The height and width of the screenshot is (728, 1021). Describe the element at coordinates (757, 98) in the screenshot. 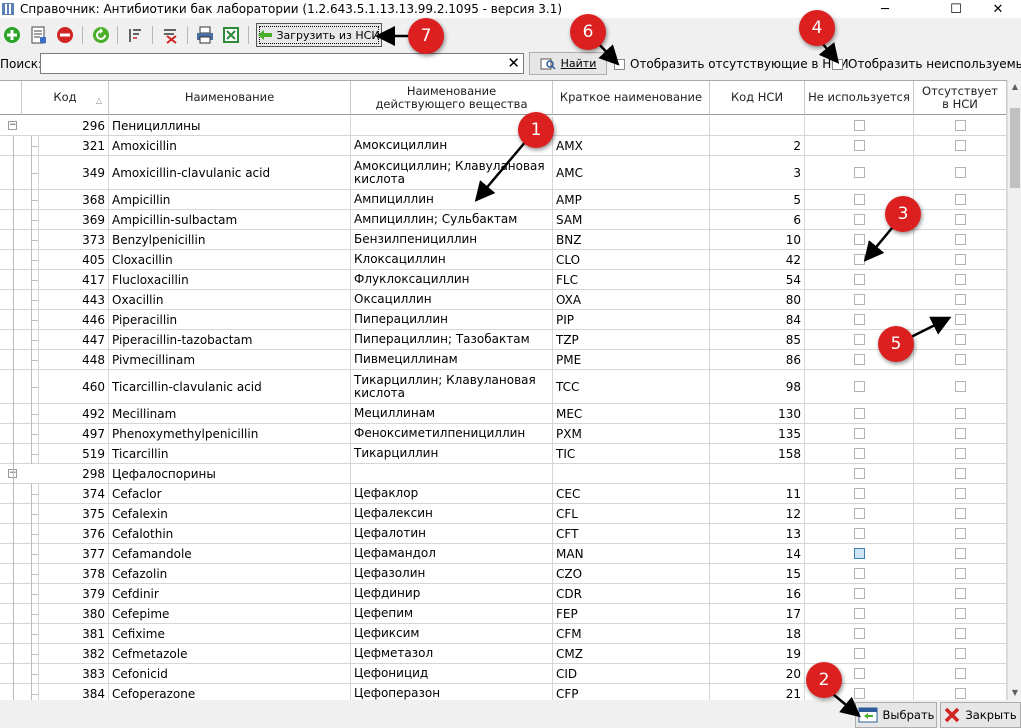

I see `column-header-nsi-code: Код НСИ` at that location.